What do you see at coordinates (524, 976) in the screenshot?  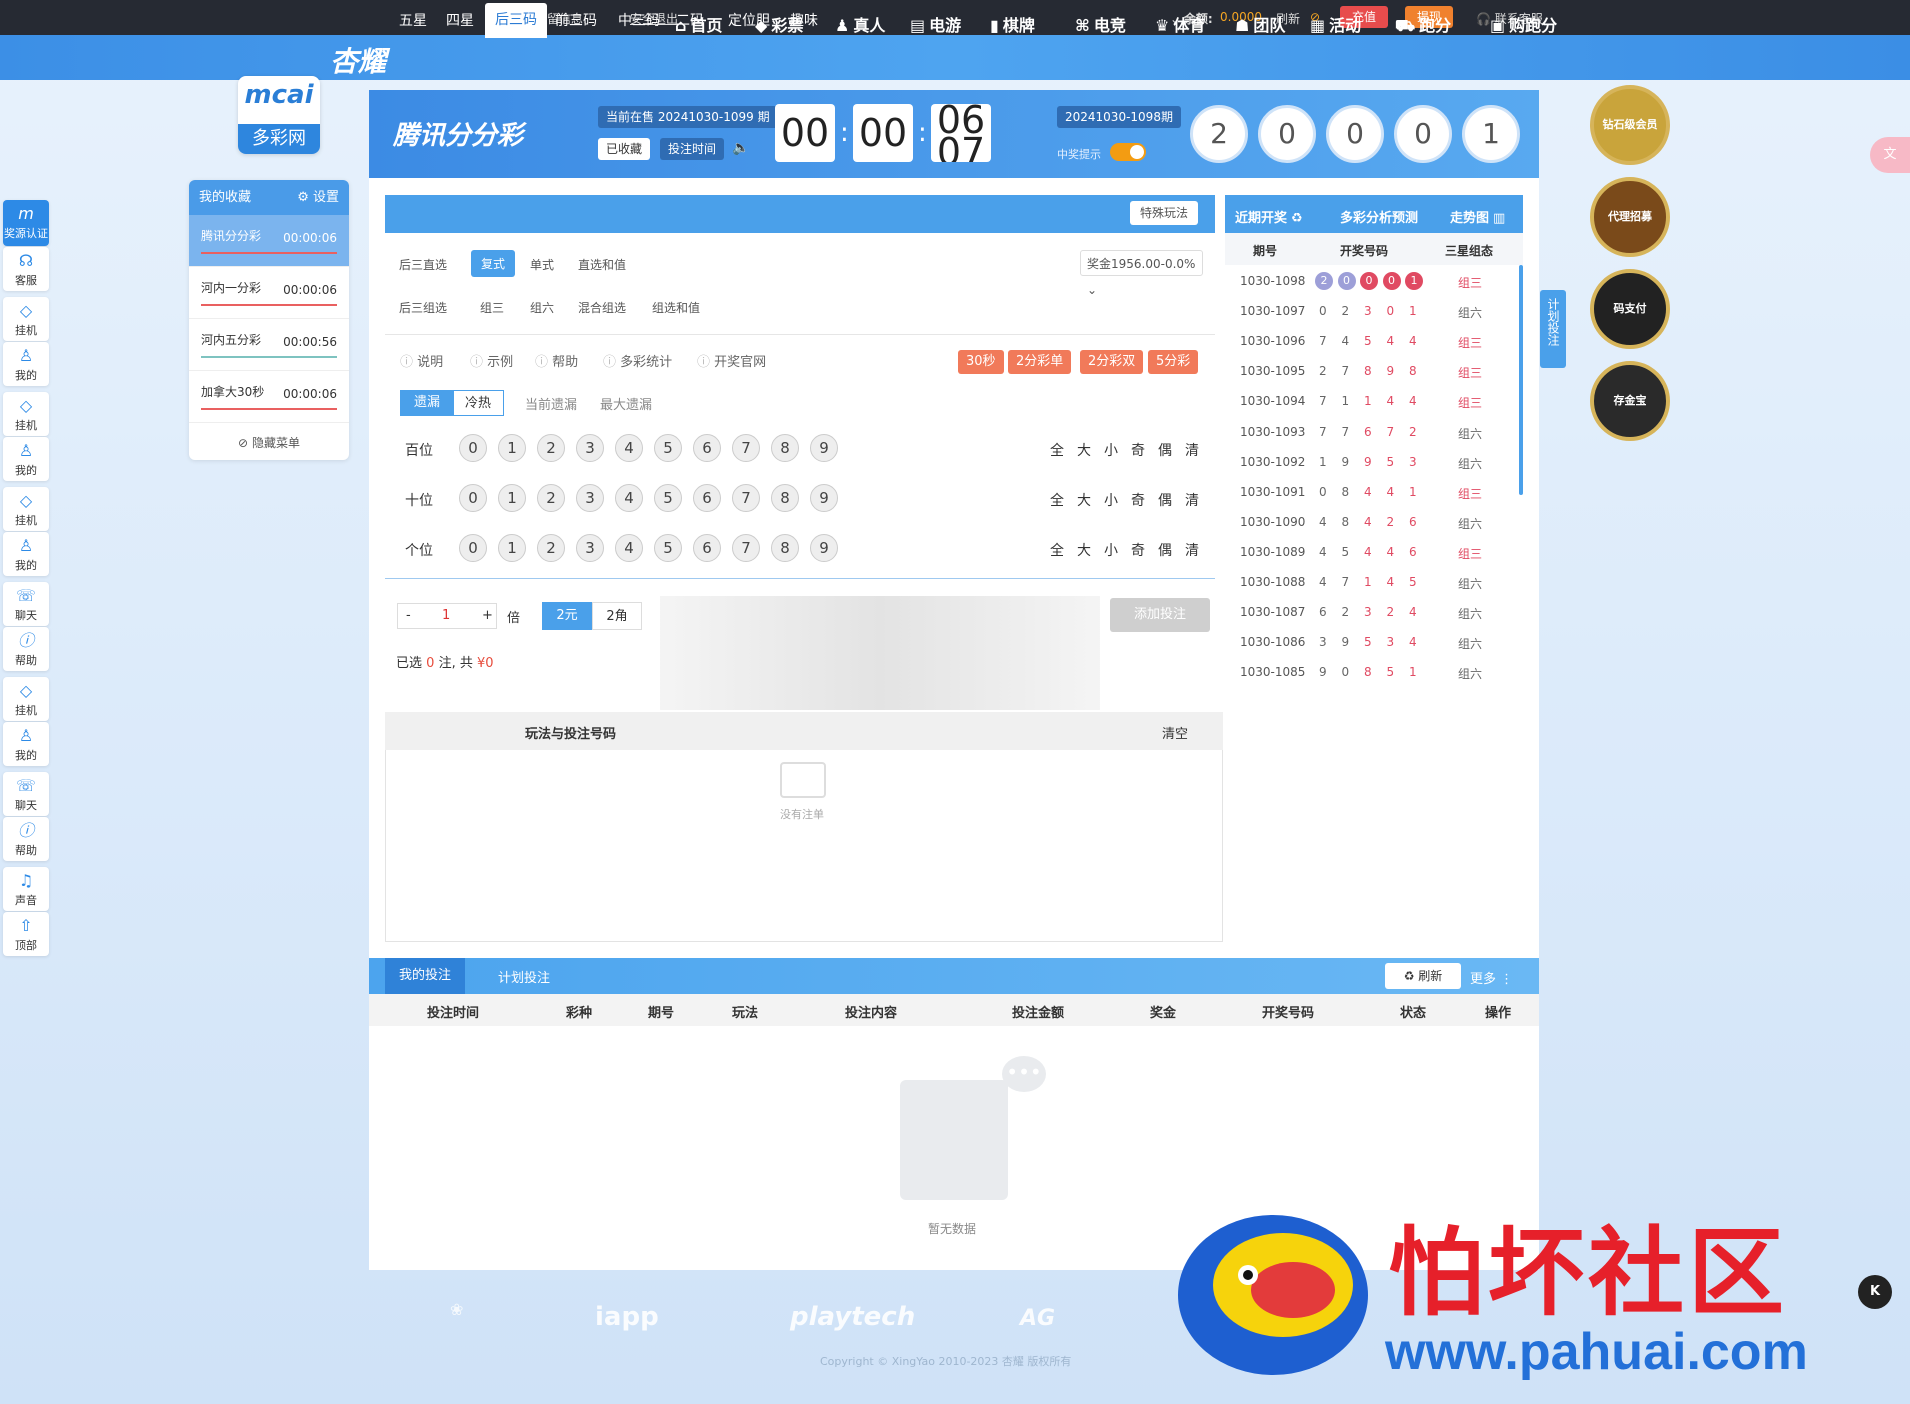 I see `plan-bets-tab: 计划投注` at bounding box center [524, 976].